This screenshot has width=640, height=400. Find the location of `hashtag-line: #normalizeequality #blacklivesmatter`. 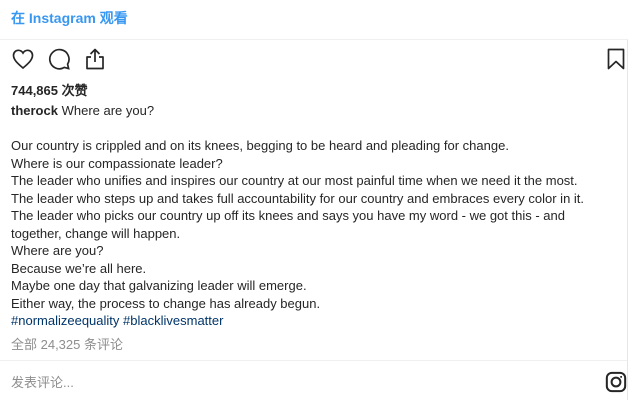

hashtag-line: #normalizeequality #blacklivesmatter is located at coordinates (311, 321).